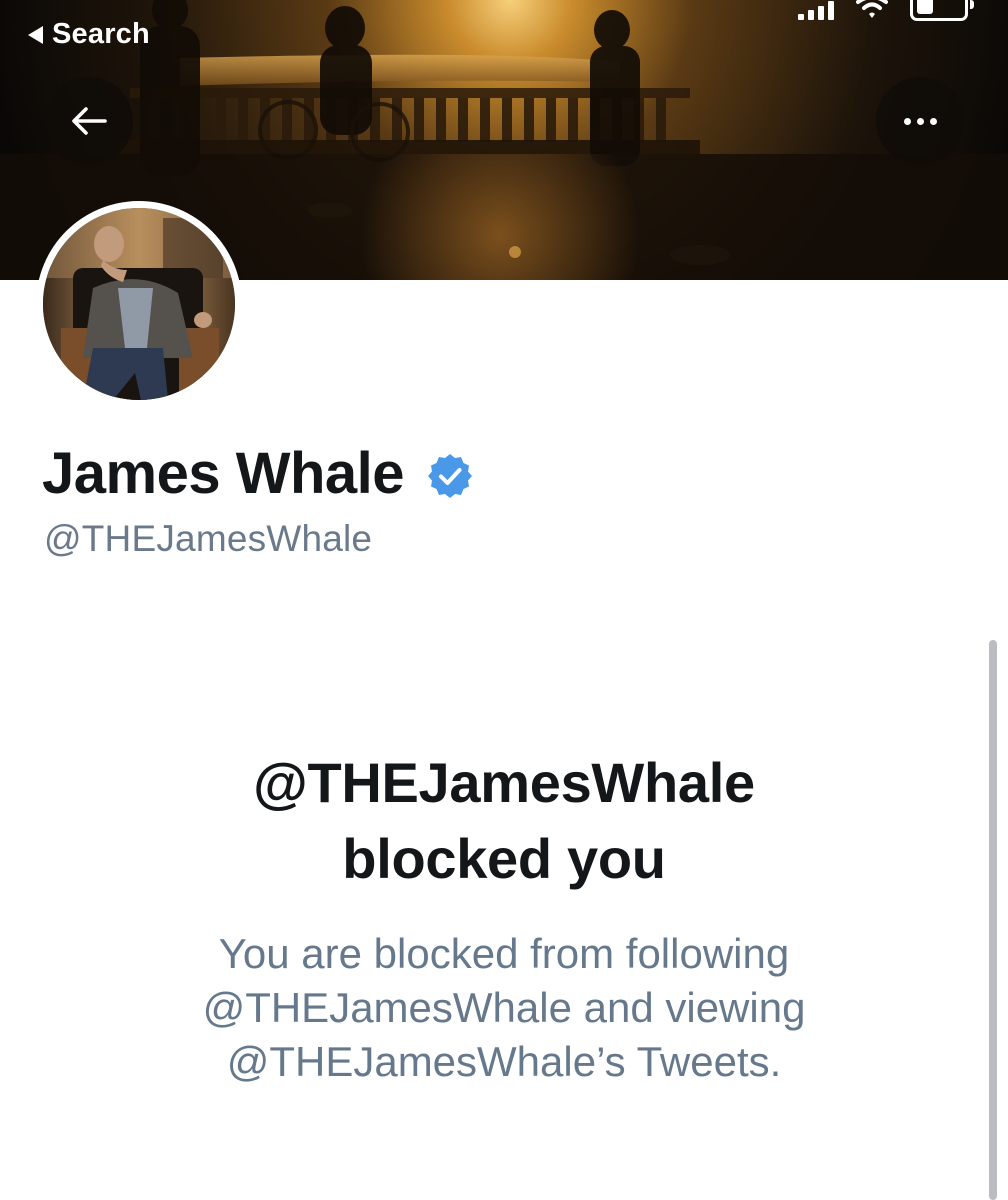 The width and height of the screenshot is (1008, 1200). Describe the element at coordinates (504, 1061) in the screenshot. I see `blocked-description-line3: @THEJamesWhale’s Tweets.` at that location.